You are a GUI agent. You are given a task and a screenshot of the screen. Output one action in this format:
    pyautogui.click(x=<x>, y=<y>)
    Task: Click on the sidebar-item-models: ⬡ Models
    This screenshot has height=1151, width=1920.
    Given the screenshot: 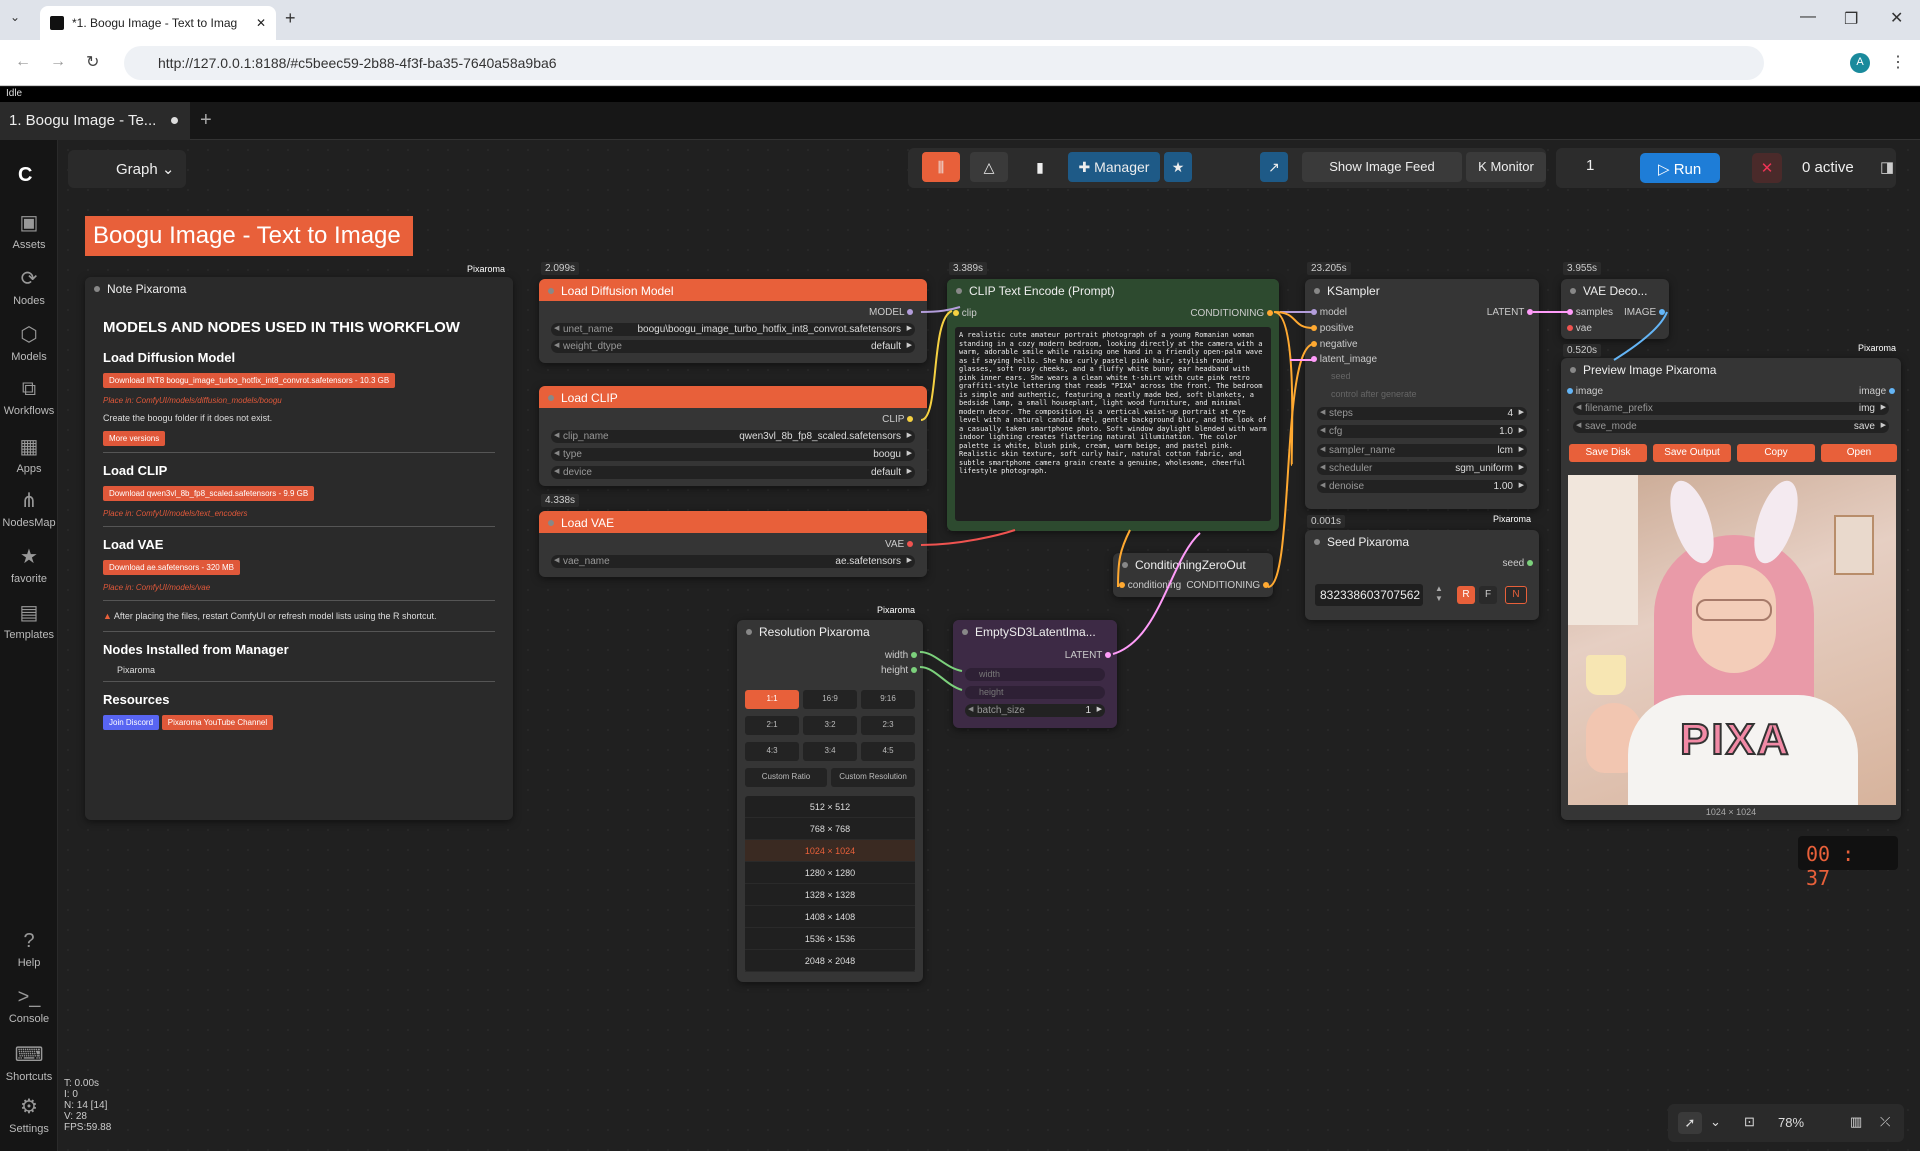 What is the action you would take?
    pyautogui.click(x=29, y=342)
    